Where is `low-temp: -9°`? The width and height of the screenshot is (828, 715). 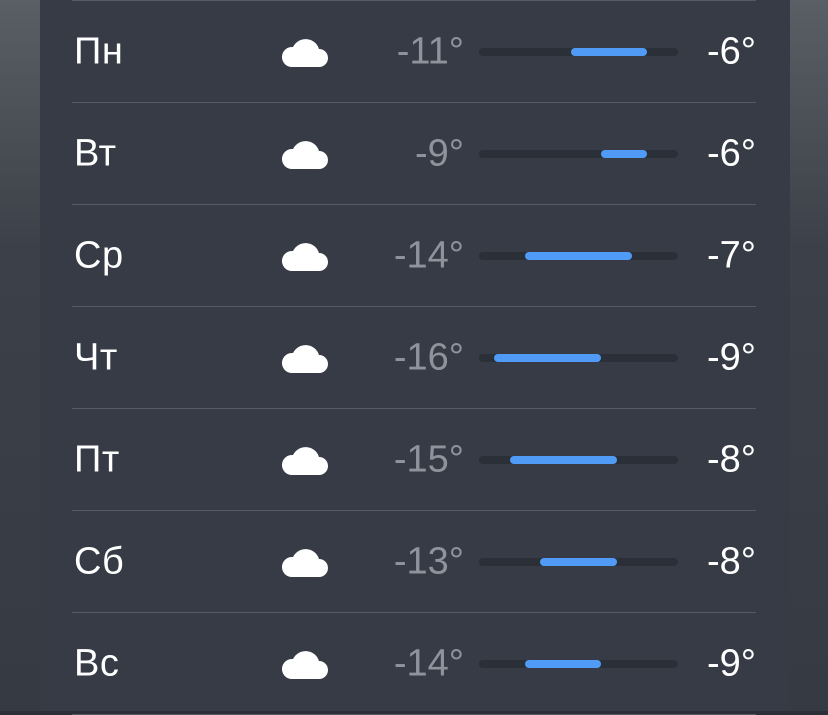 low-temp: -9° is located at coordinates (439, 153).